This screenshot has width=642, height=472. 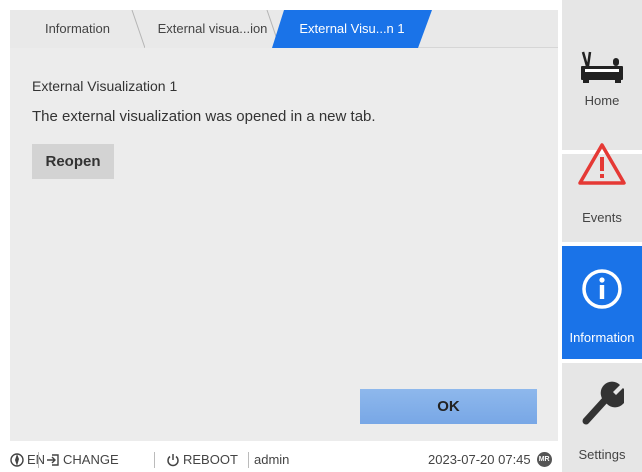 I want to click on nav-information: Information, so click(x=602, y=302).